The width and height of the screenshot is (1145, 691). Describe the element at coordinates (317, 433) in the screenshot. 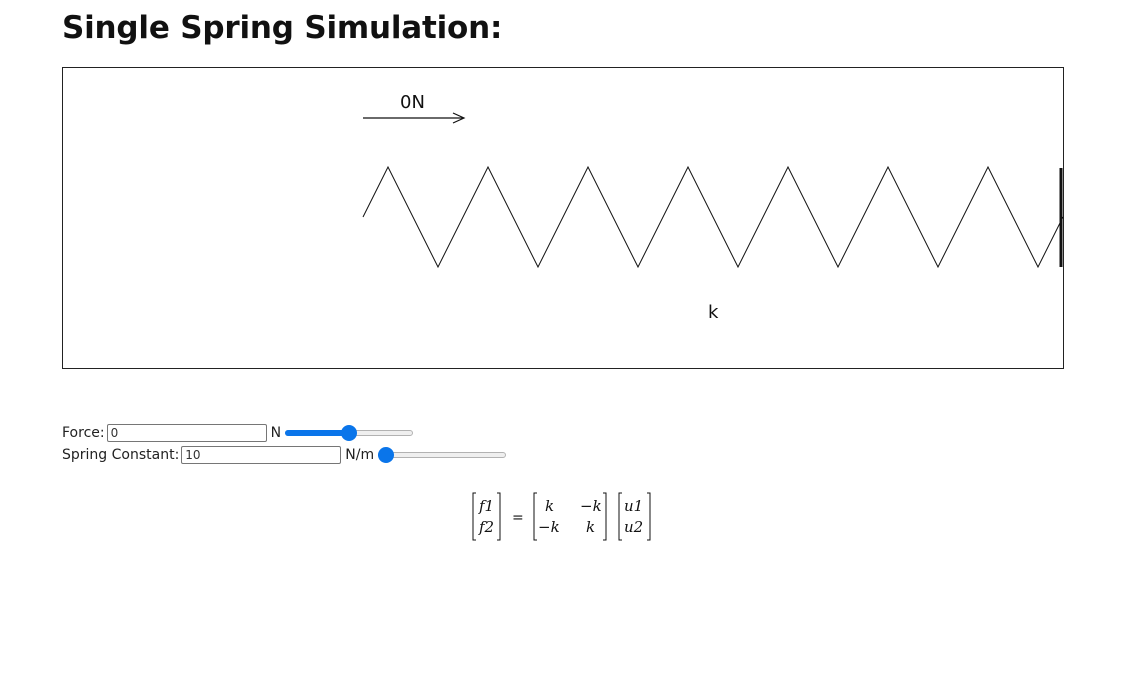

I see `force-slider-fill` at that location.